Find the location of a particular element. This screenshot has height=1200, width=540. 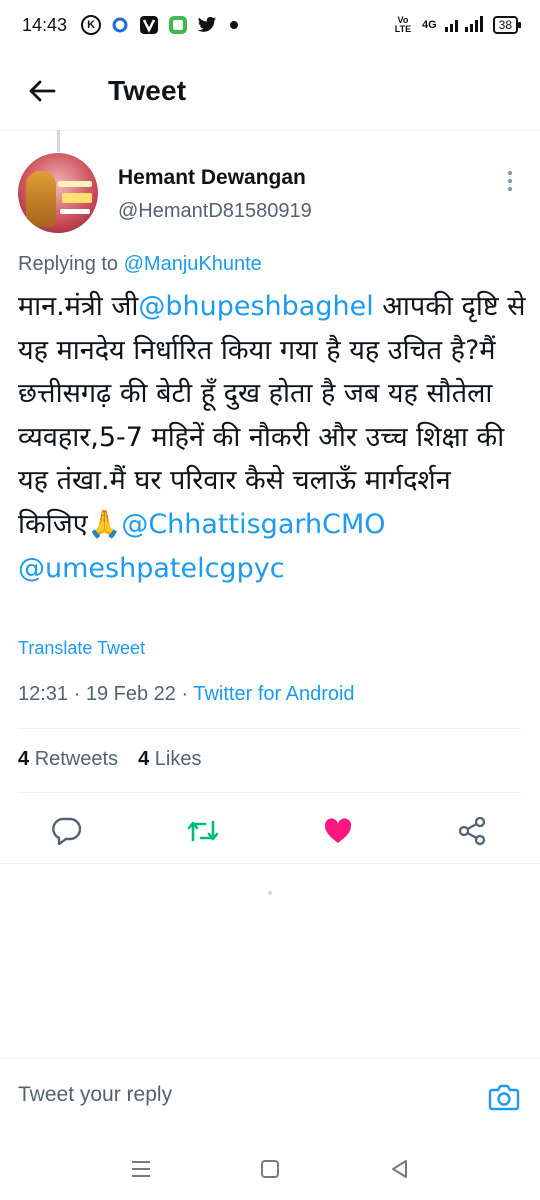

tweet-text-part: मान.मंत्री जी is located at coordinates (78, 306).